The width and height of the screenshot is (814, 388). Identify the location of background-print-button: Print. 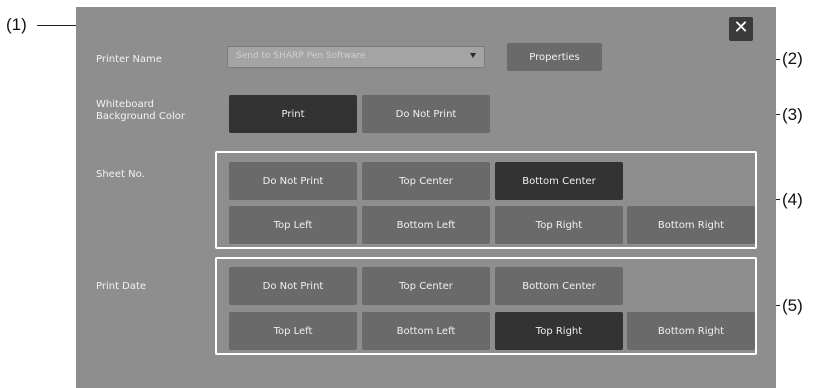
(293, 114).